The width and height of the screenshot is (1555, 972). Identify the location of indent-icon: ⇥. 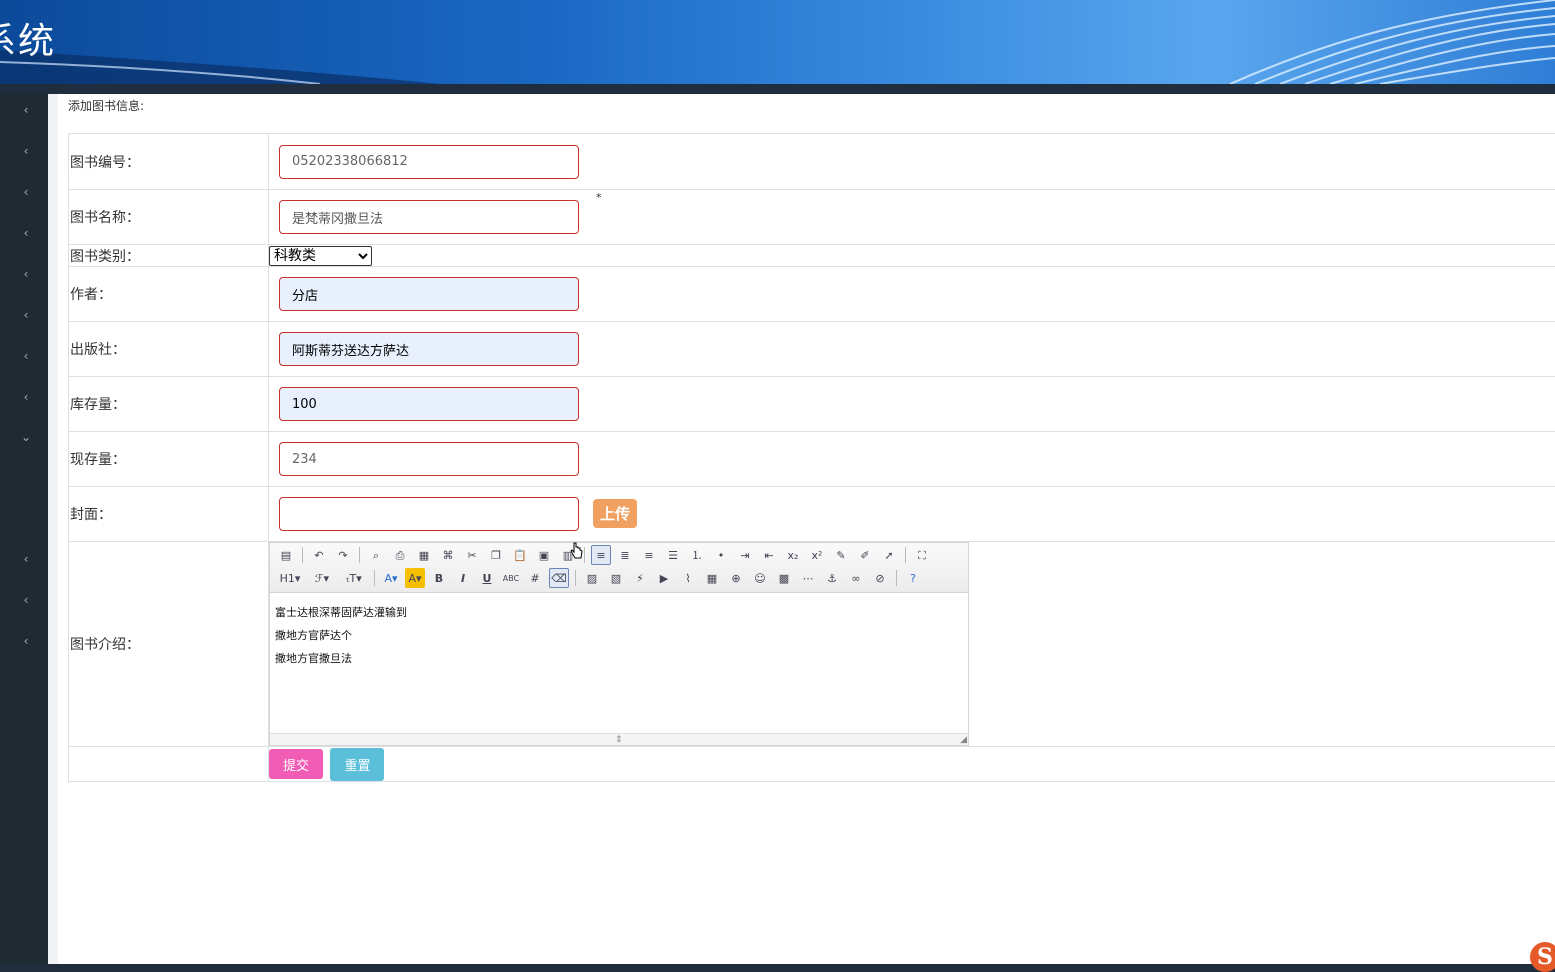
(745, 555).